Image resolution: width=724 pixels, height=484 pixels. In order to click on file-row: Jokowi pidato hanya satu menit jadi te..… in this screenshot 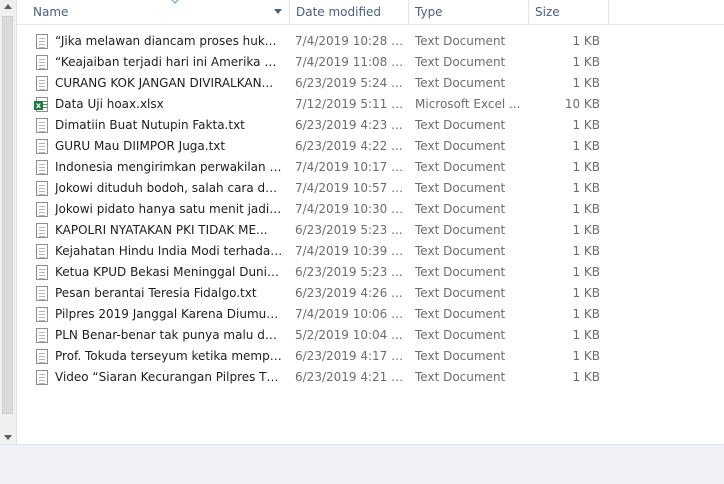, I will do `click(370, 209)`.